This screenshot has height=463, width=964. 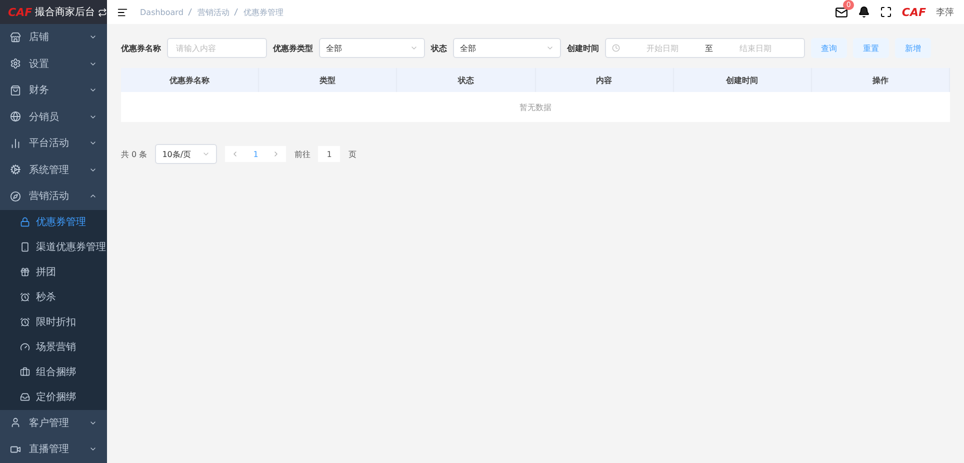 What do you see at coordinates (122, 12) in the screenshot?
I see `menu-icon` at bounding box center [122, 12].